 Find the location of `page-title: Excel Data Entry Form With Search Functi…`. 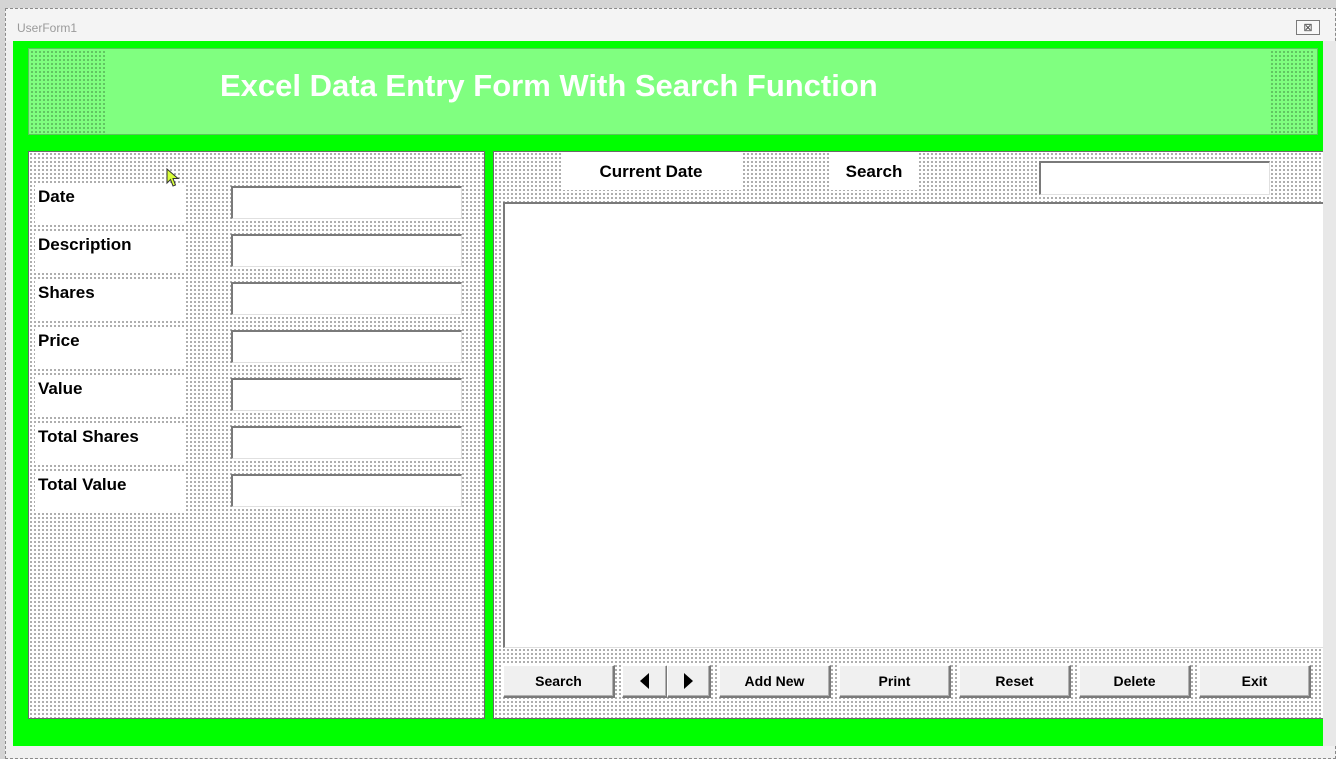

page-title: Excel Data Entry Form With Search Functi… is located at coordinates (549, 85).